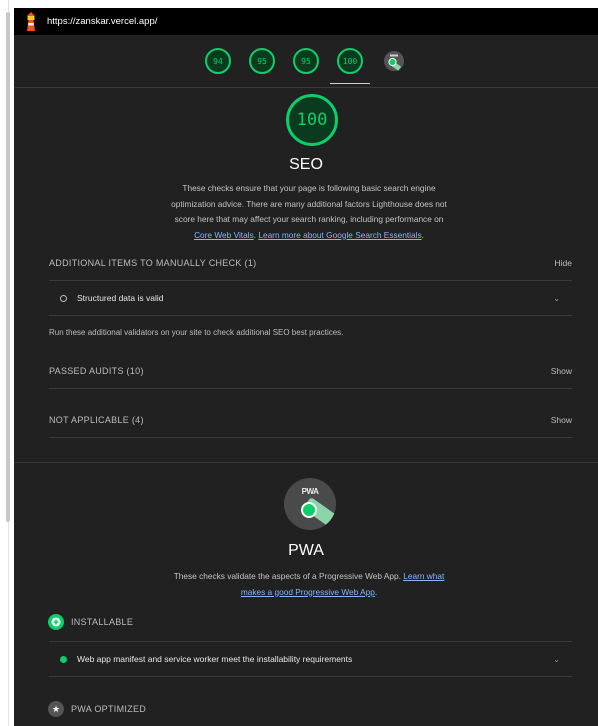 The image size is (598, 726). Describe the element at coordinates (310, 491) in the screenshot. I see `pwa-badge-text: PWA` at that location.